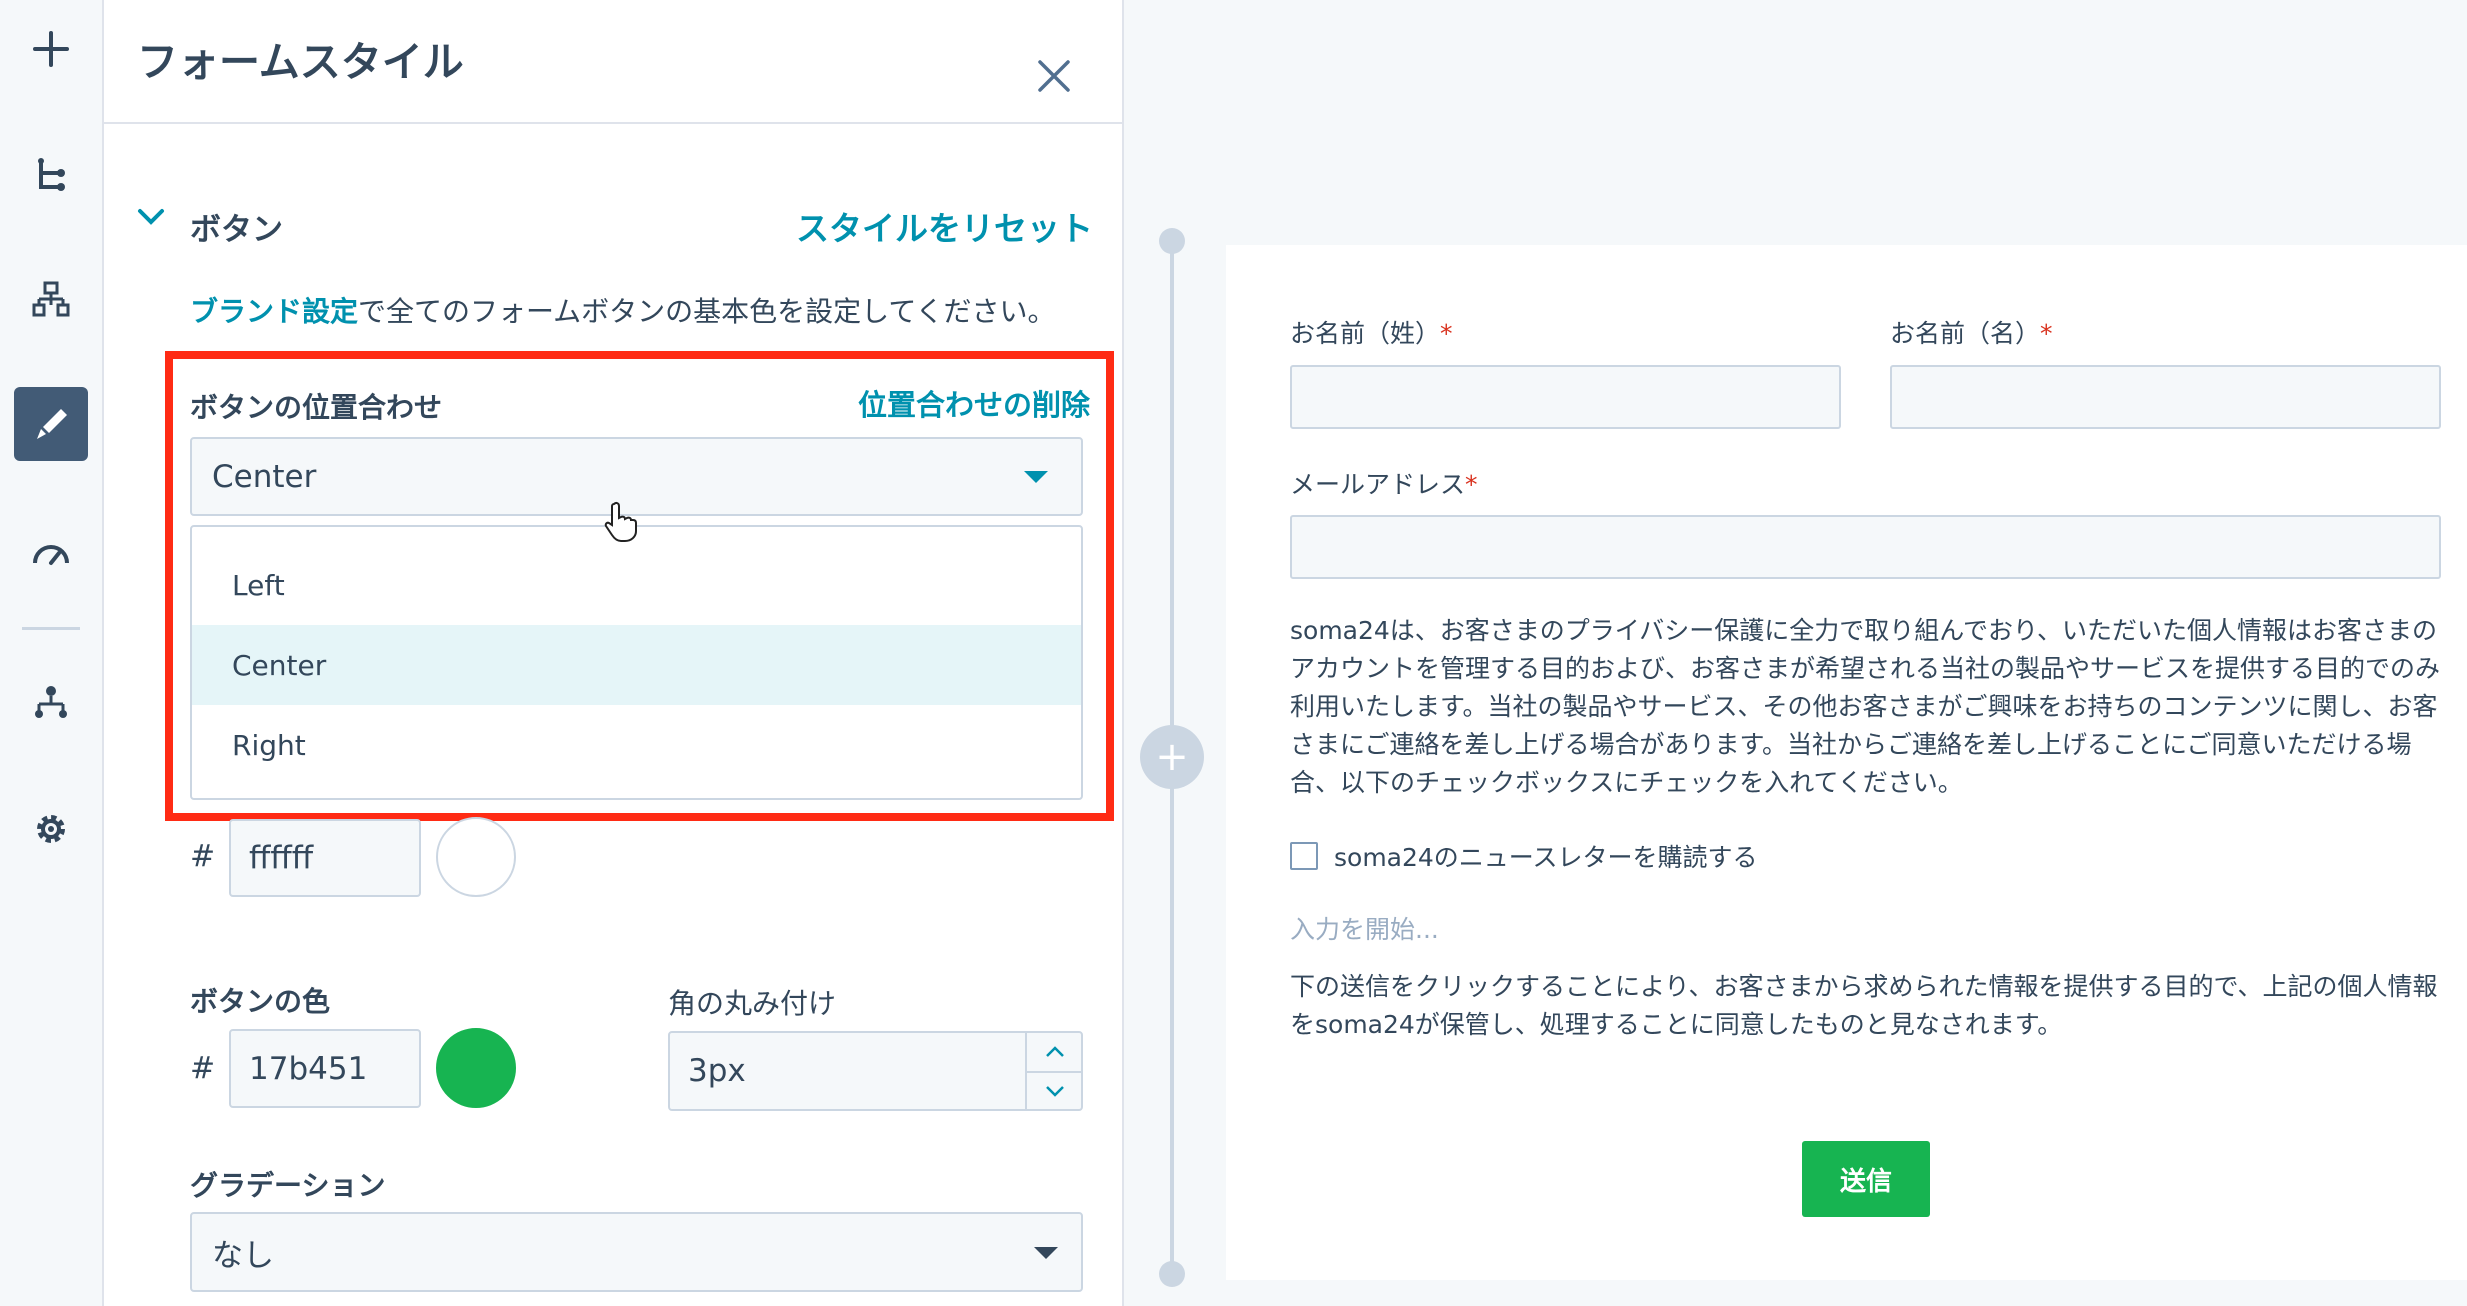 This screenshot has height=1306, width=2467. Describe the element at coordinates (274, 311) in the screenshot. I see `brand-settings-link: ブランド設定` at that location.